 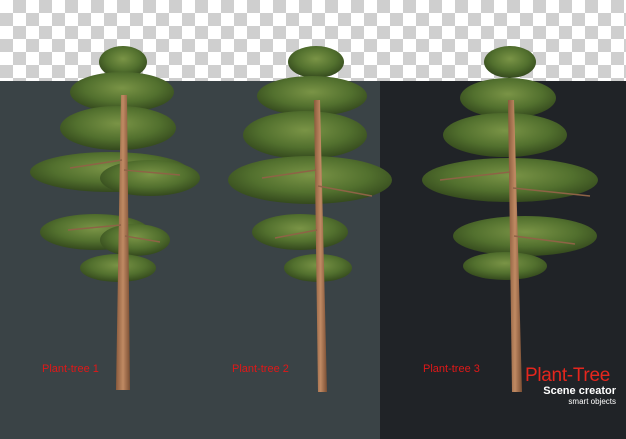 What do you see at coordinates (70, 369) in the screenshot?
I see `tree-label-1: Plant-tree 1` at bounding box center [70, 369].